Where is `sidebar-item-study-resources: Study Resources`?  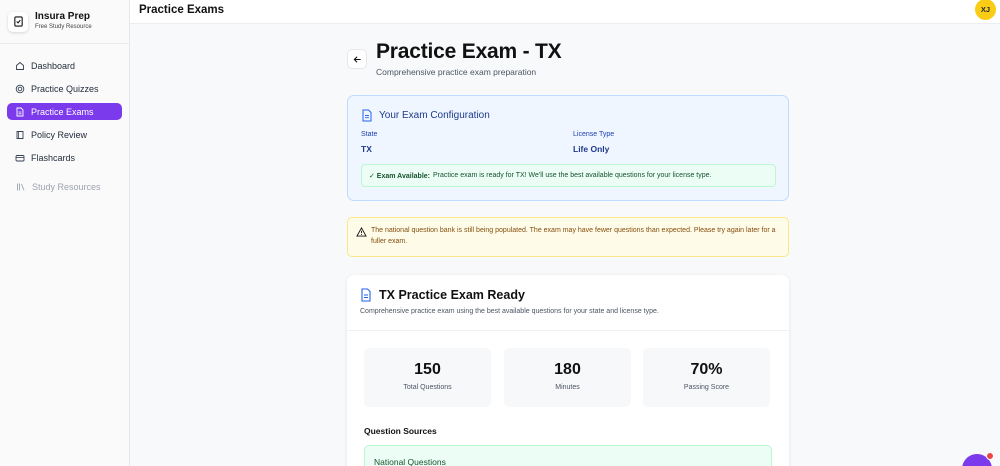
sidebar-item-study-resources: Study Resources is located at coordinates (64, 186).